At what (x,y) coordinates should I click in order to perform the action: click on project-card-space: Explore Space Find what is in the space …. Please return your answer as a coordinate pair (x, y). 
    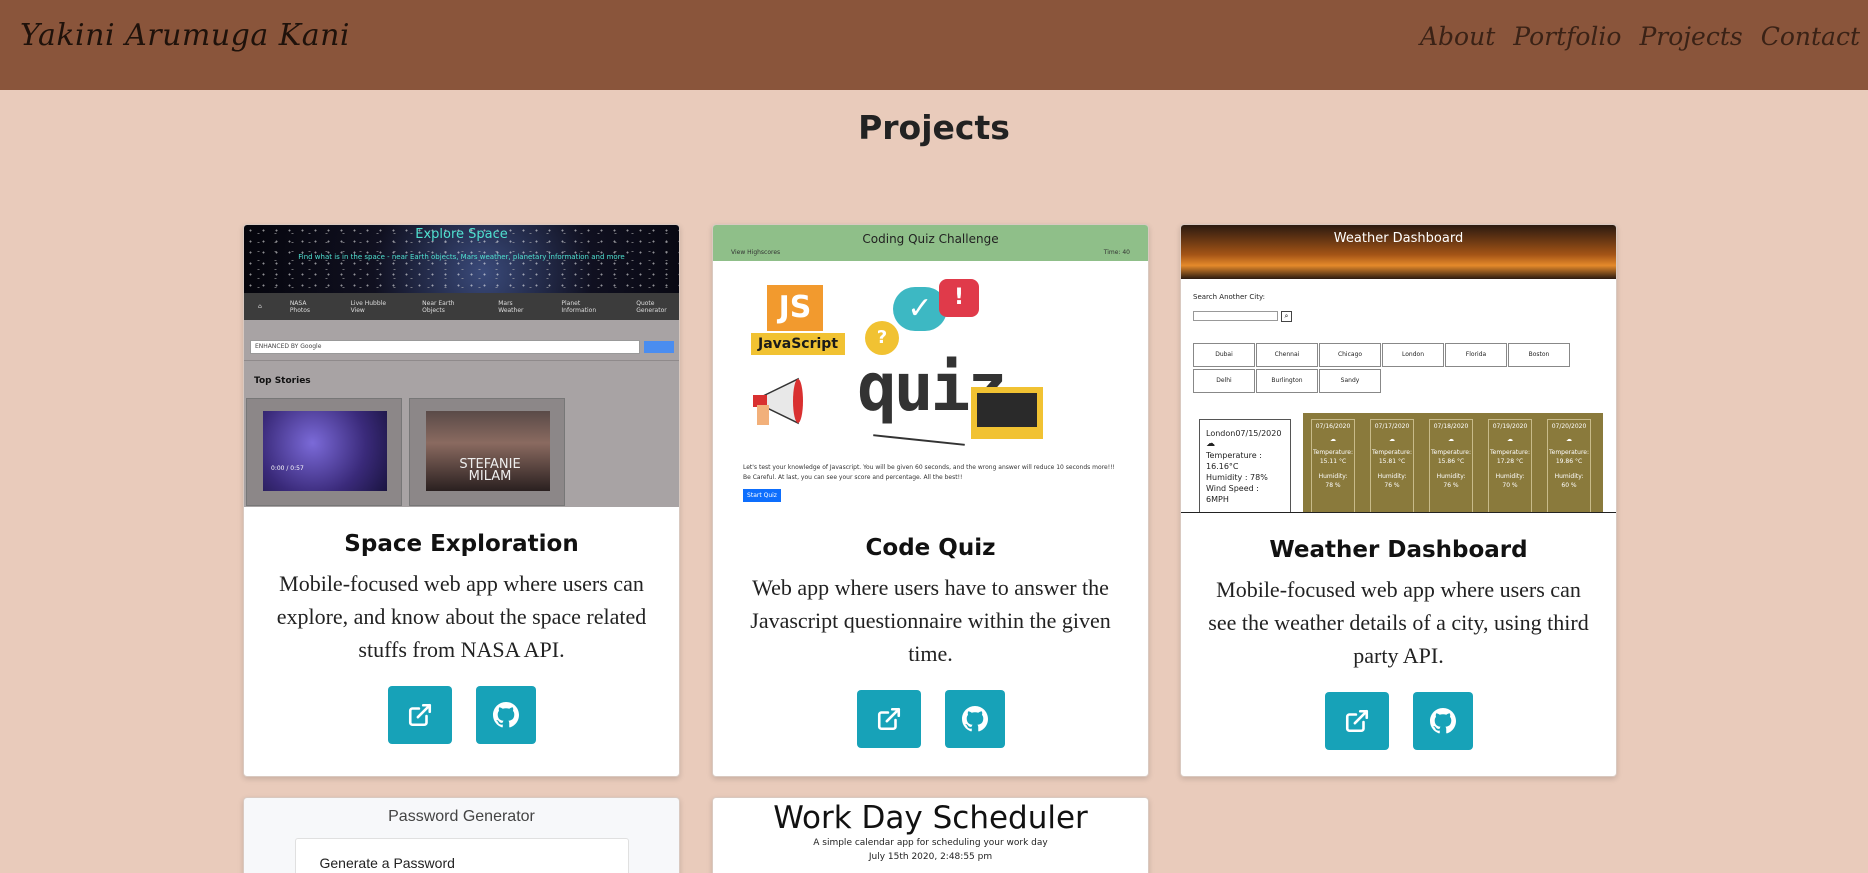
    Looking at the image, I should click on (461, 500).